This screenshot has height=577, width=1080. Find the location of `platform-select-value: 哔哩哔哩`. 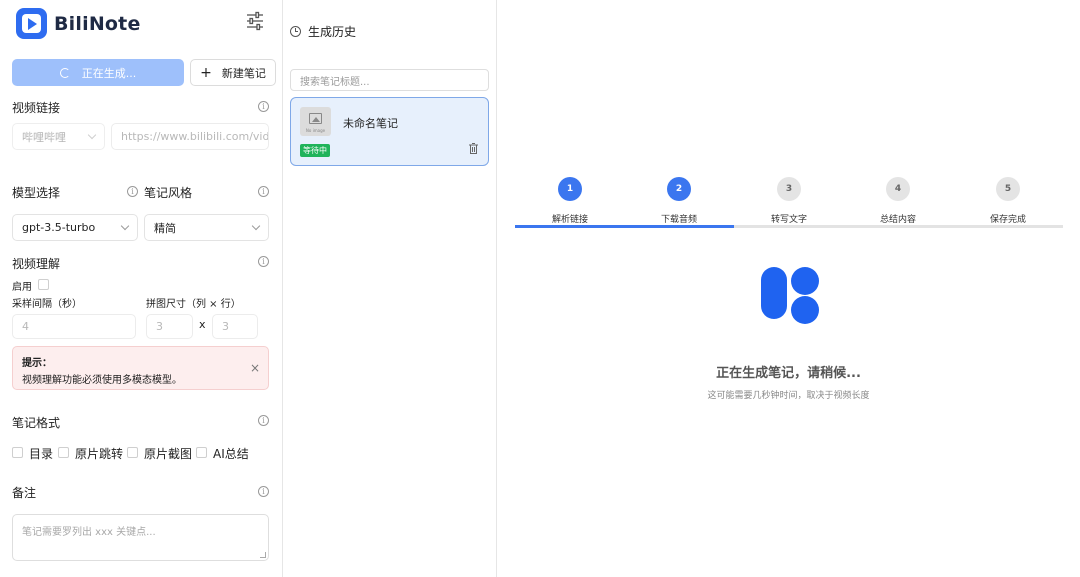

platform-select-value: 哔哩哔哩 is located at coordinates (44, 137).